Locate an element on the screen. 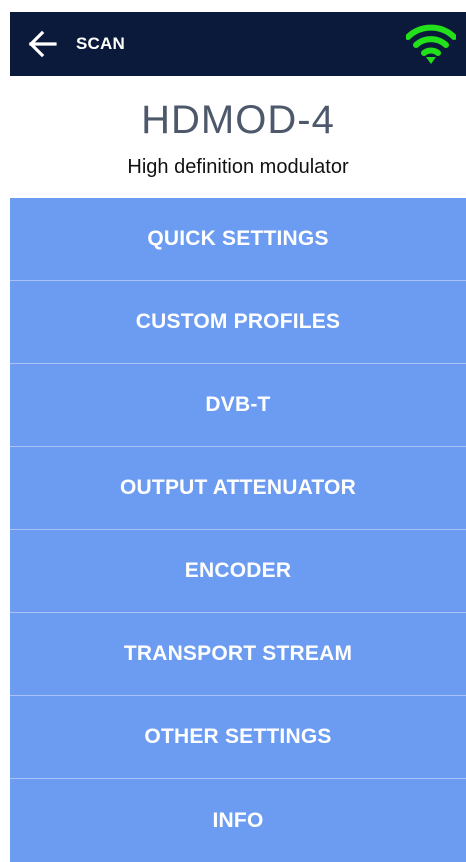  menu-item-transport-stream: TRANSPORT STREAM is located at coordinates (238, 654).